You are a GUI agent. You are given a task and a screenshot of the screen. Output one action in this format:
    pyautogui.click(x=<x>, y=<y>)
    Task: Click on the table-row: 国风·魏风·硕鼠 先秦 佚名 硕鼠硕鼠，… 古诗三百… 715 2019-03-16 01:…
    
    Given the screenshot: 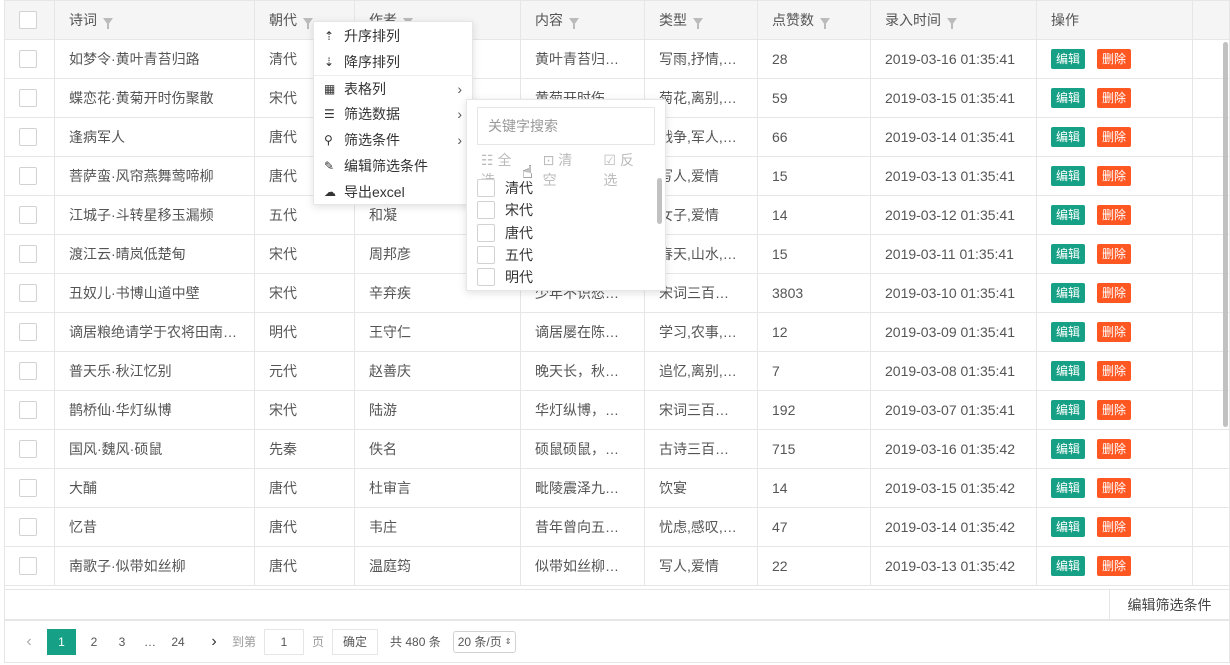 What is the action you would take?
    pyautogui.click(x=617, y=449)
    